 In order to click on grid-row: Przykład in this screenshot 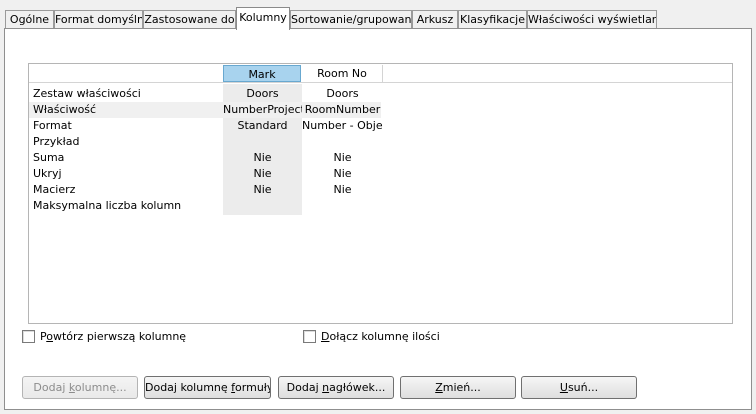, I will do `click(380, 142)`.